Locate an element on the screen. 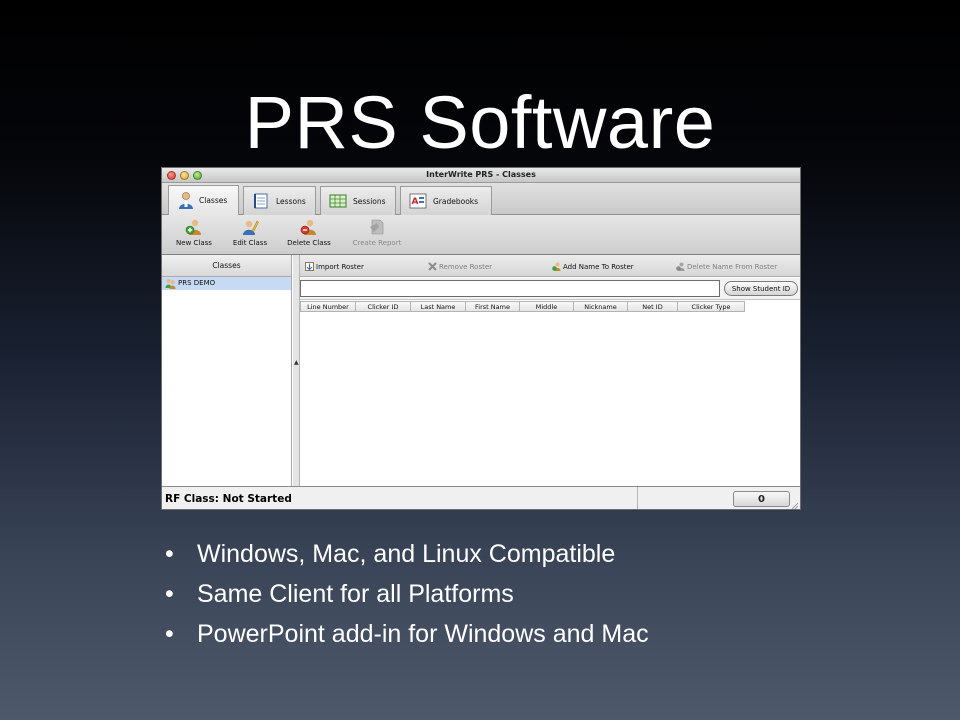  person-icon is located at coordinates (186, 200).